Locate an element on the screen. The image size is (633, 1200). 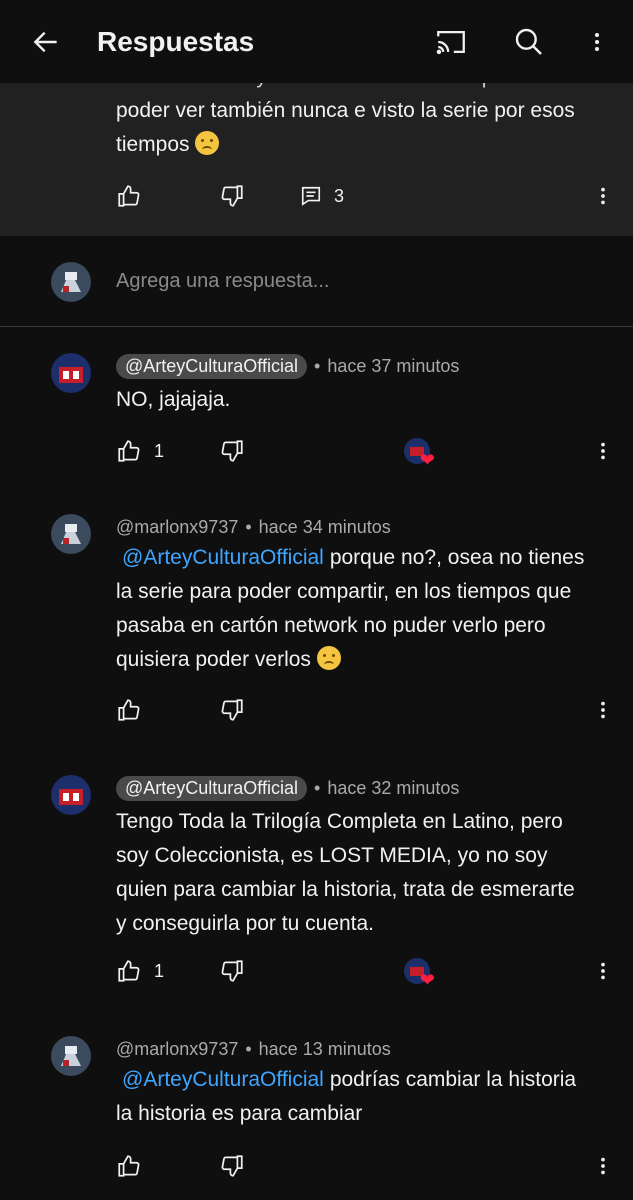
reply-time: hace 34 minutos is located at coordinates (324, 526).